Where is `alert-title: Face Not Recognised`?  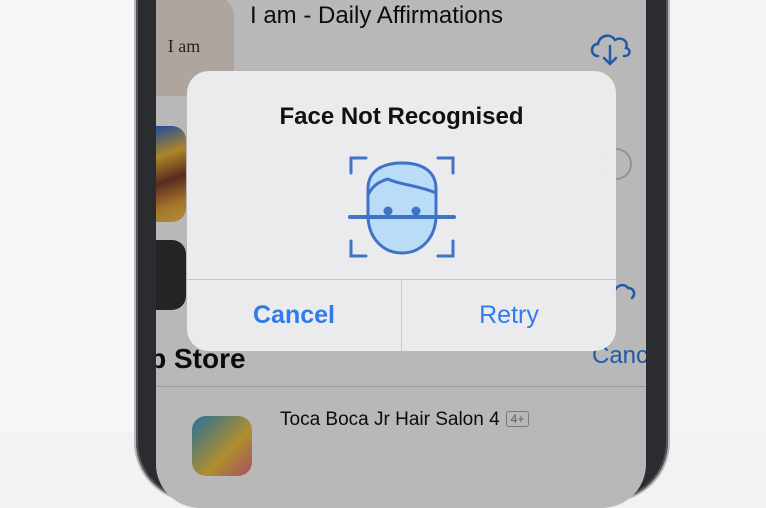 alert-title: Face Not Recognised is located at coordinates (401, 116).